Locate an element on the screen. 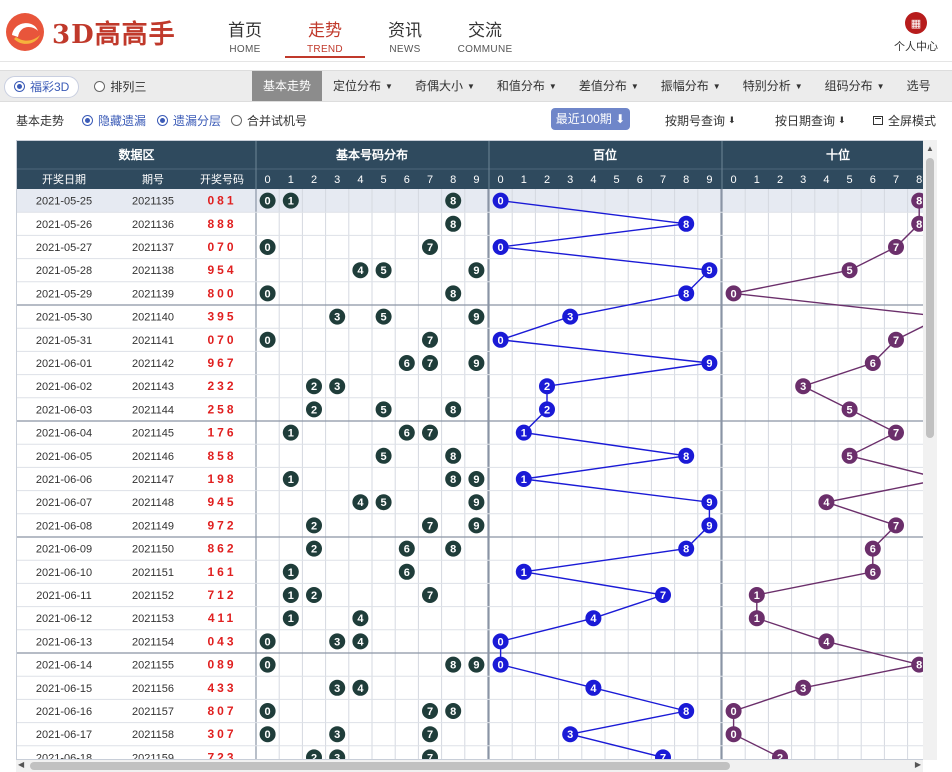 The image size is (952, 772). site-logo: 3D高高手 is located at coordinates (90, 32).